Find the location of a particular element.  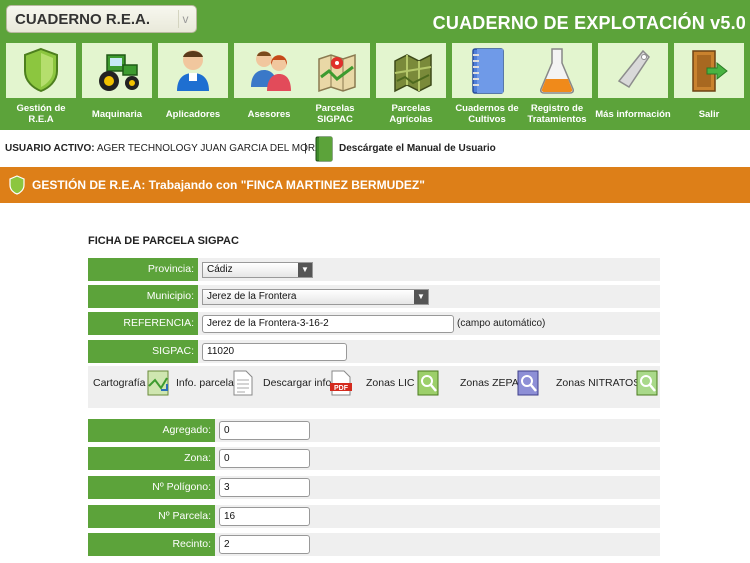

zona-row: Zona: 0 is located at coordinates (374, 458).